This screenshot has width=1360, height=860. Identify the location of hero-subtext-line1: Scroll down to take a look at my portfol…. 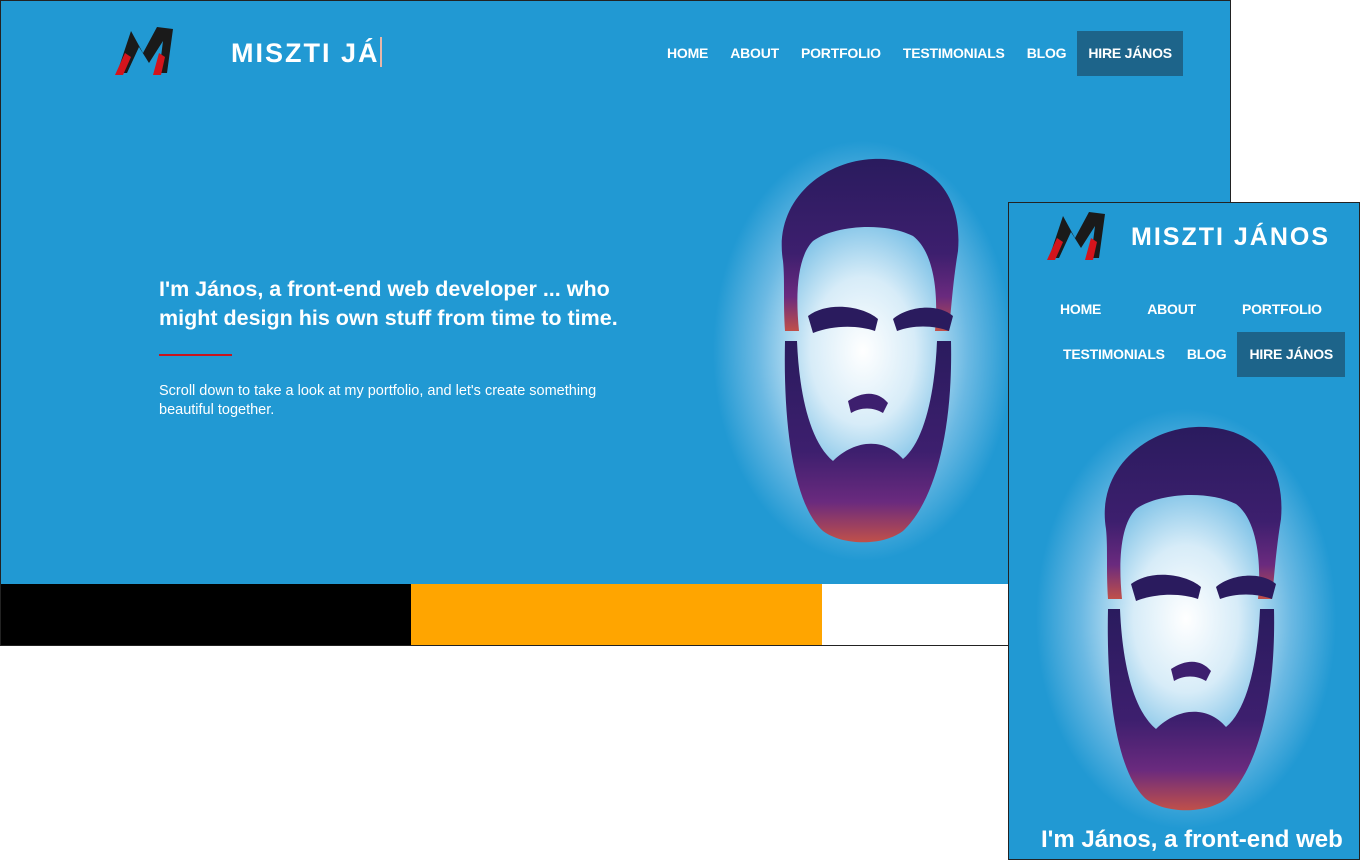
(378, 391).